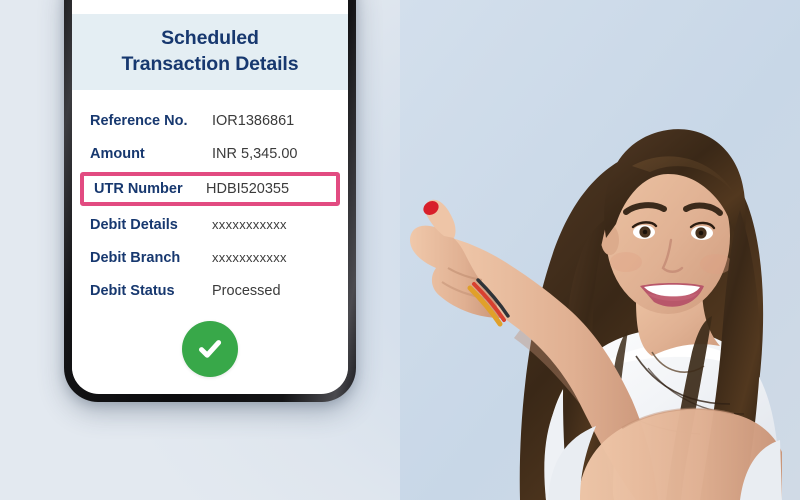  Describe the element at coordinates (210, 120) in the screenshot. I see `detail-row-reference-no: Reference No. IOR1386861` at that location.